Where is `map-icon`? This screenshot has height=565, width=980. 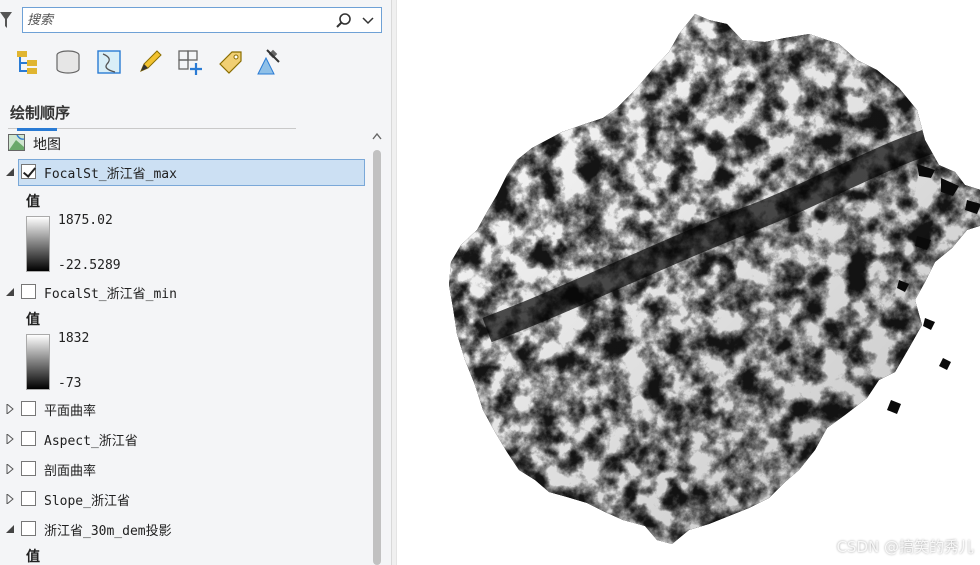 map-icon is located at coordinates (16, 142).